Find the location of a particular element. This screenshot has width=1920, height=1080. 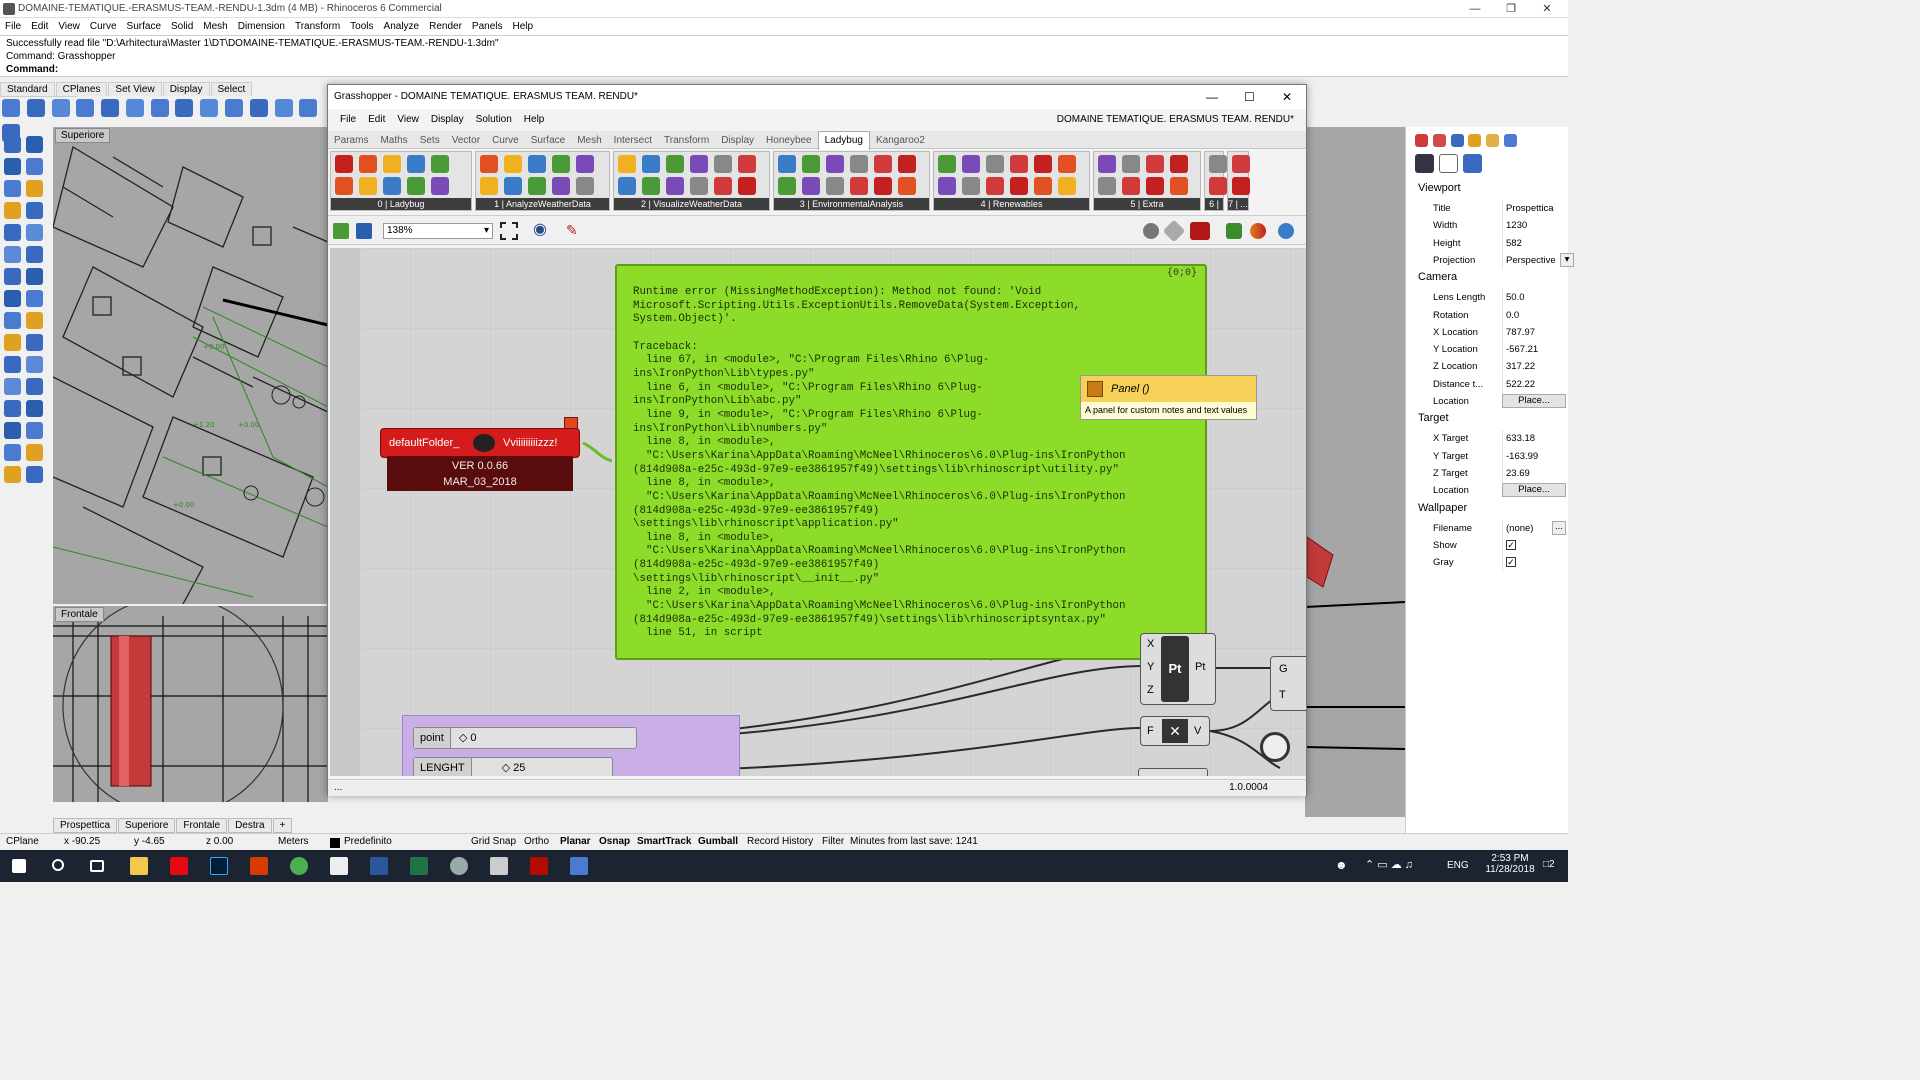

toolbar-tab-set-view: Set View is located at coordinates (135, 89).